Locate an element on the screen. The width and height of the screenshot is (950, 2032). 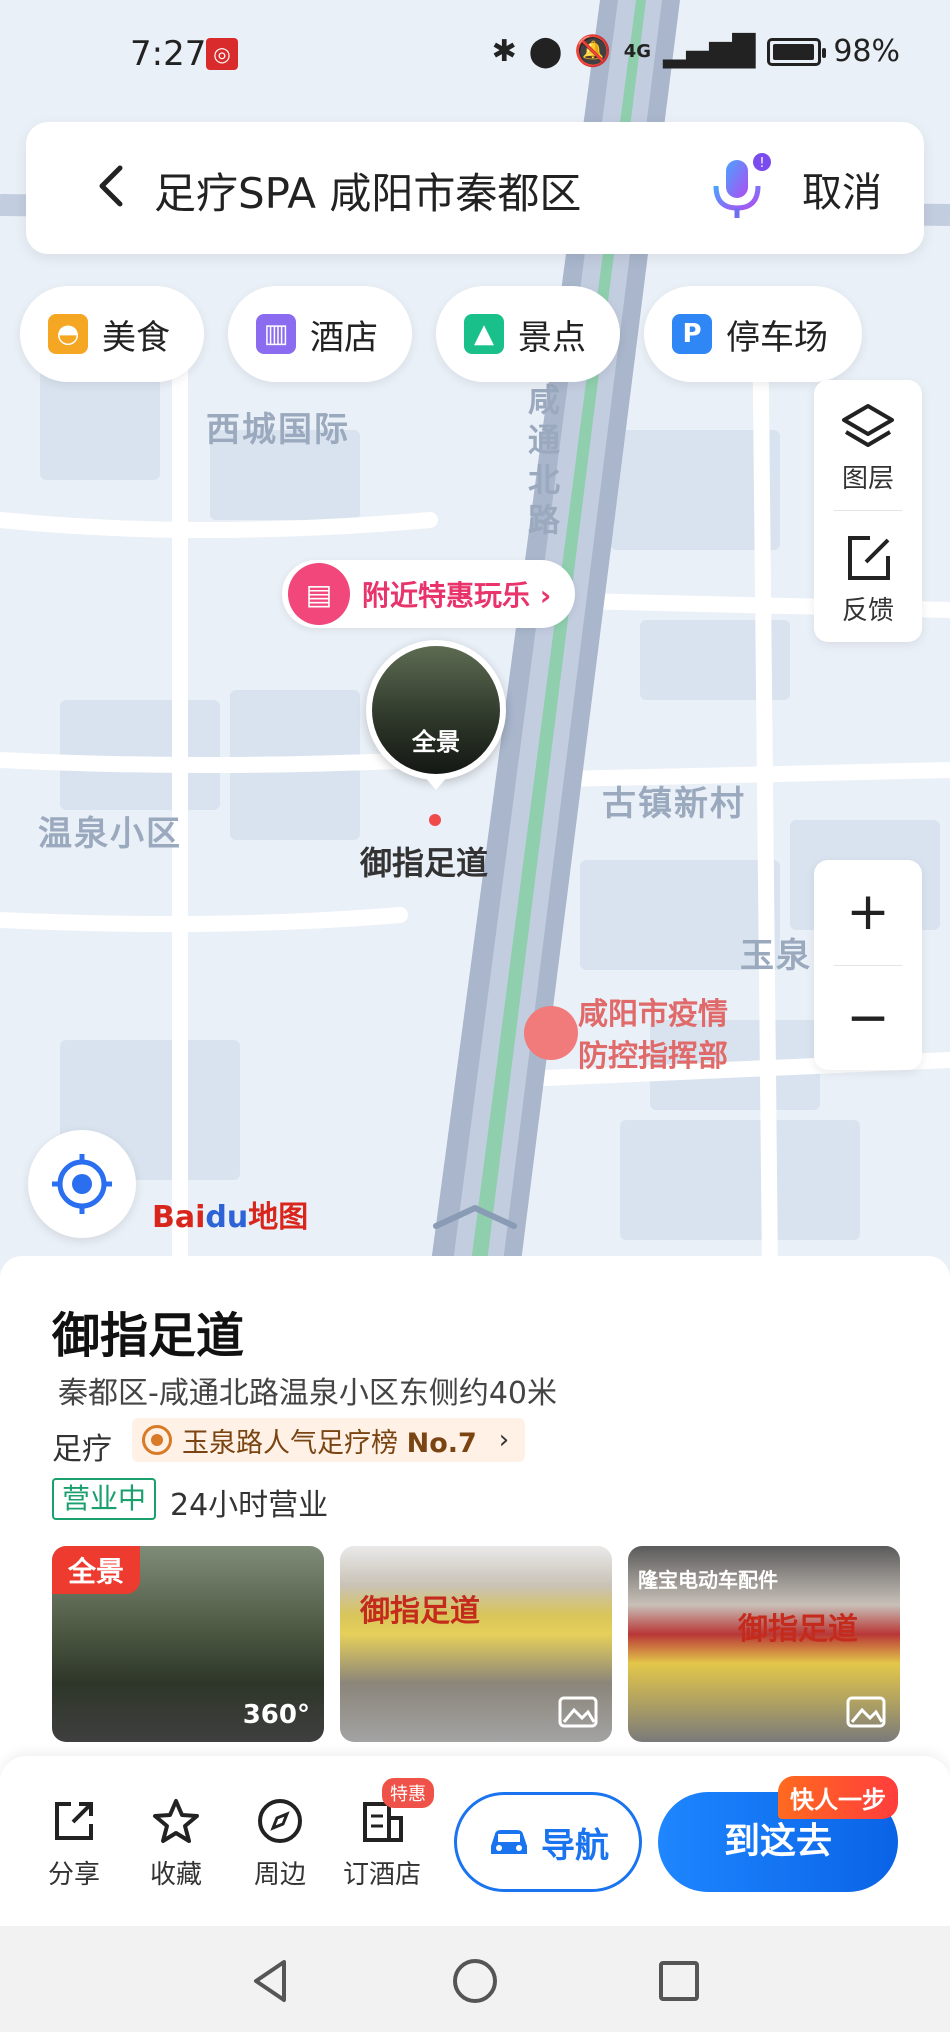
map-label-wenquan: 温泉小区 is located at coordinates (110, 834).